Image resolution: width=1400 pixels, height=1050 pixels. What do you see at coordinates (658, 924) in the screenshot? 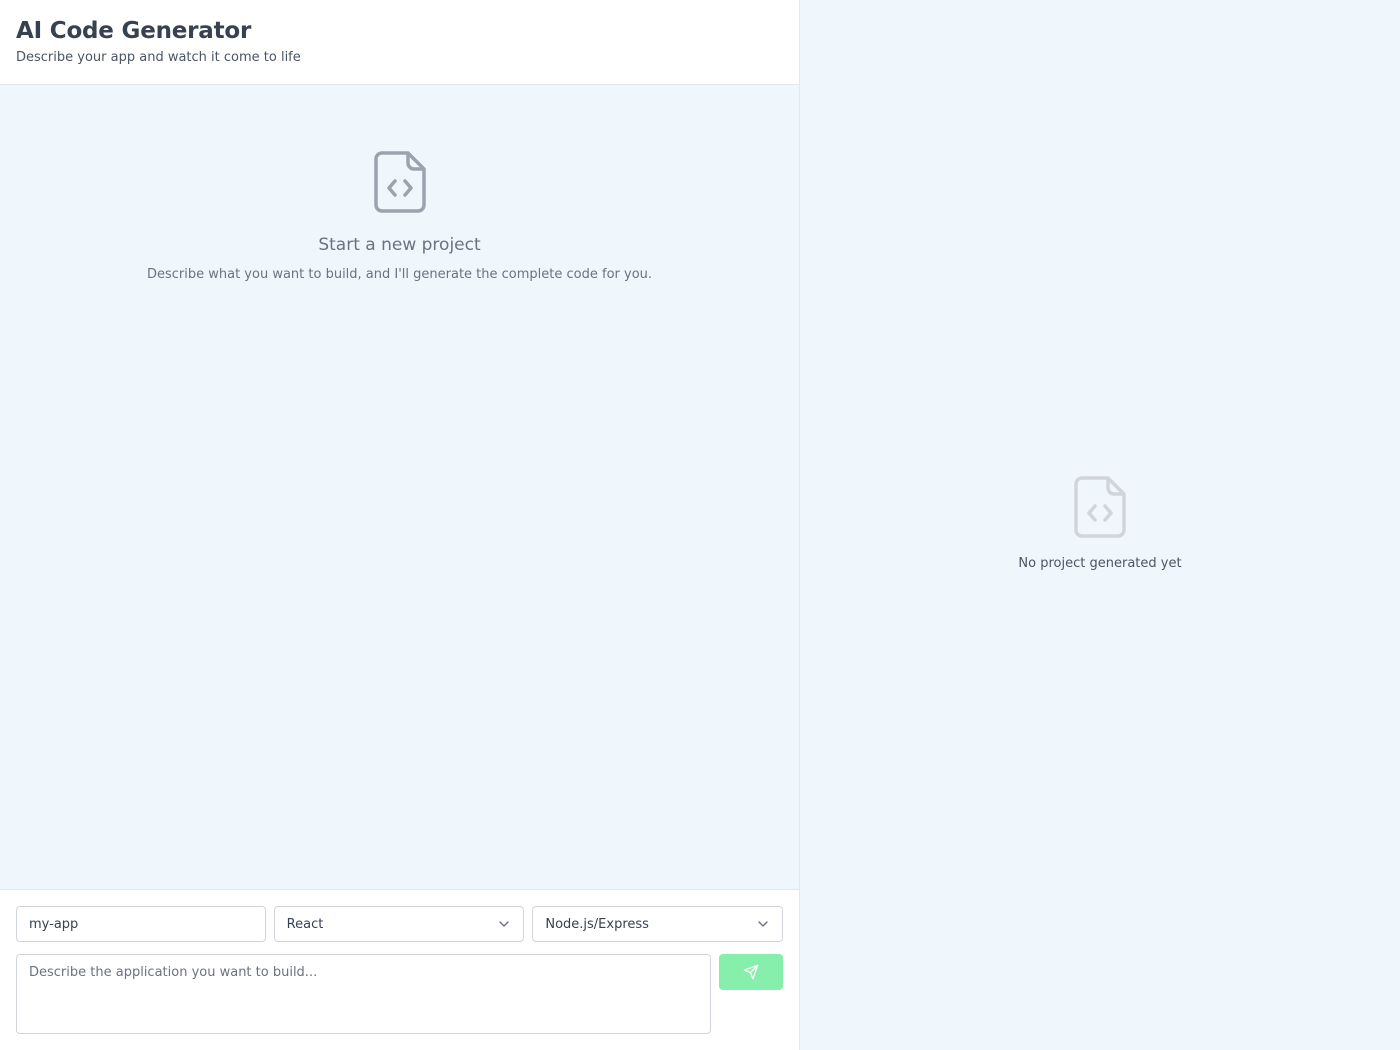
I see `backend-select: Node.js/Express` at bounding box center [658, 924].